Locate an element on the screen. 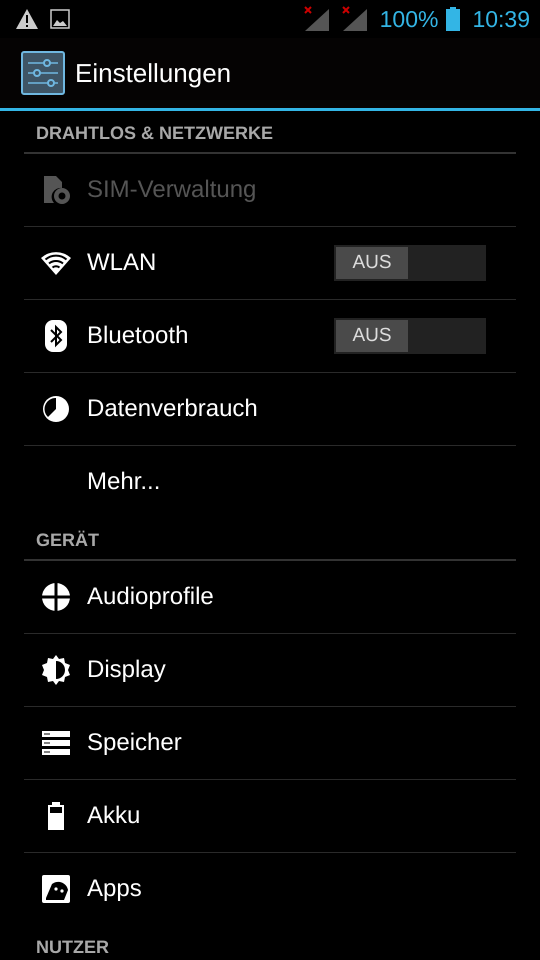  warning-icon is located at coordinates (27, 19).